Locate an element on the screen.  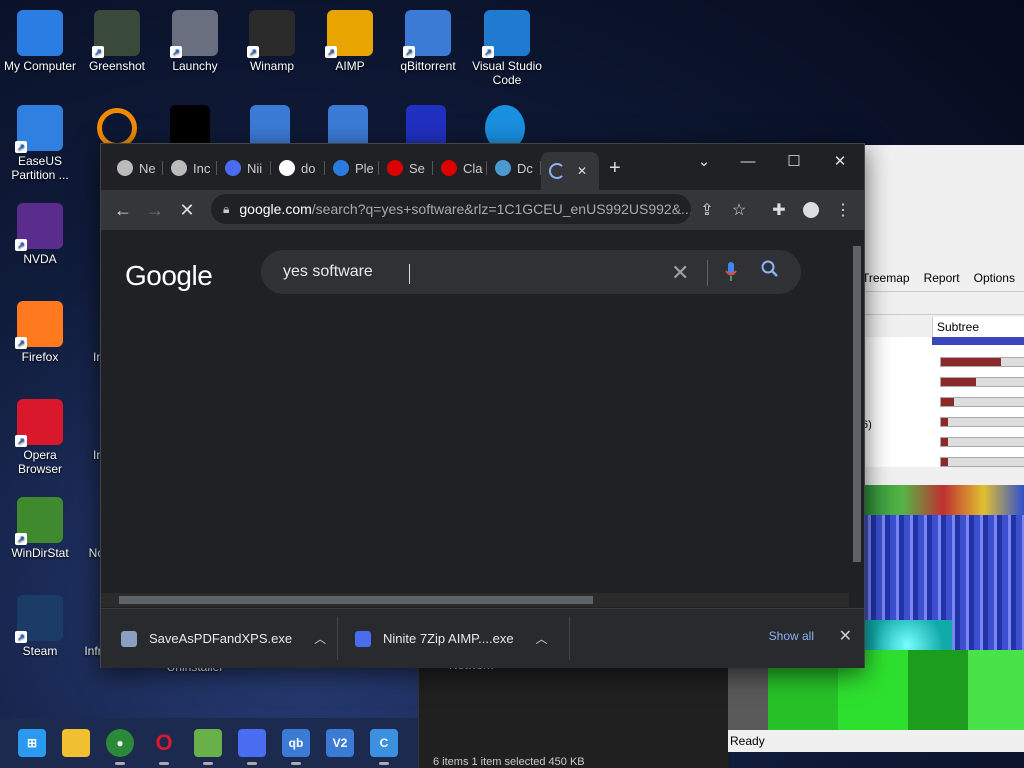
vertical-scrollbar is located at coordinates (857, 411).